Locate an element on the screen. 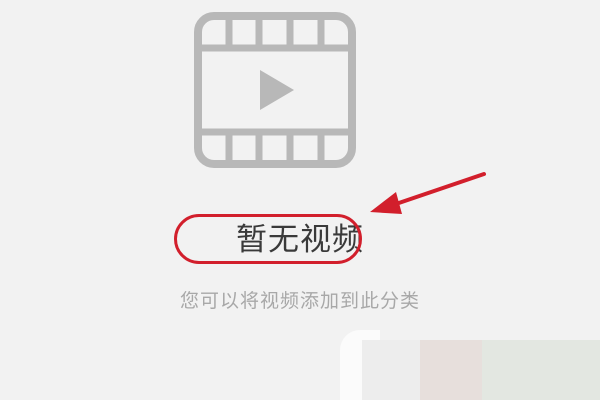  play-icon is located at coordinates (277, 90).